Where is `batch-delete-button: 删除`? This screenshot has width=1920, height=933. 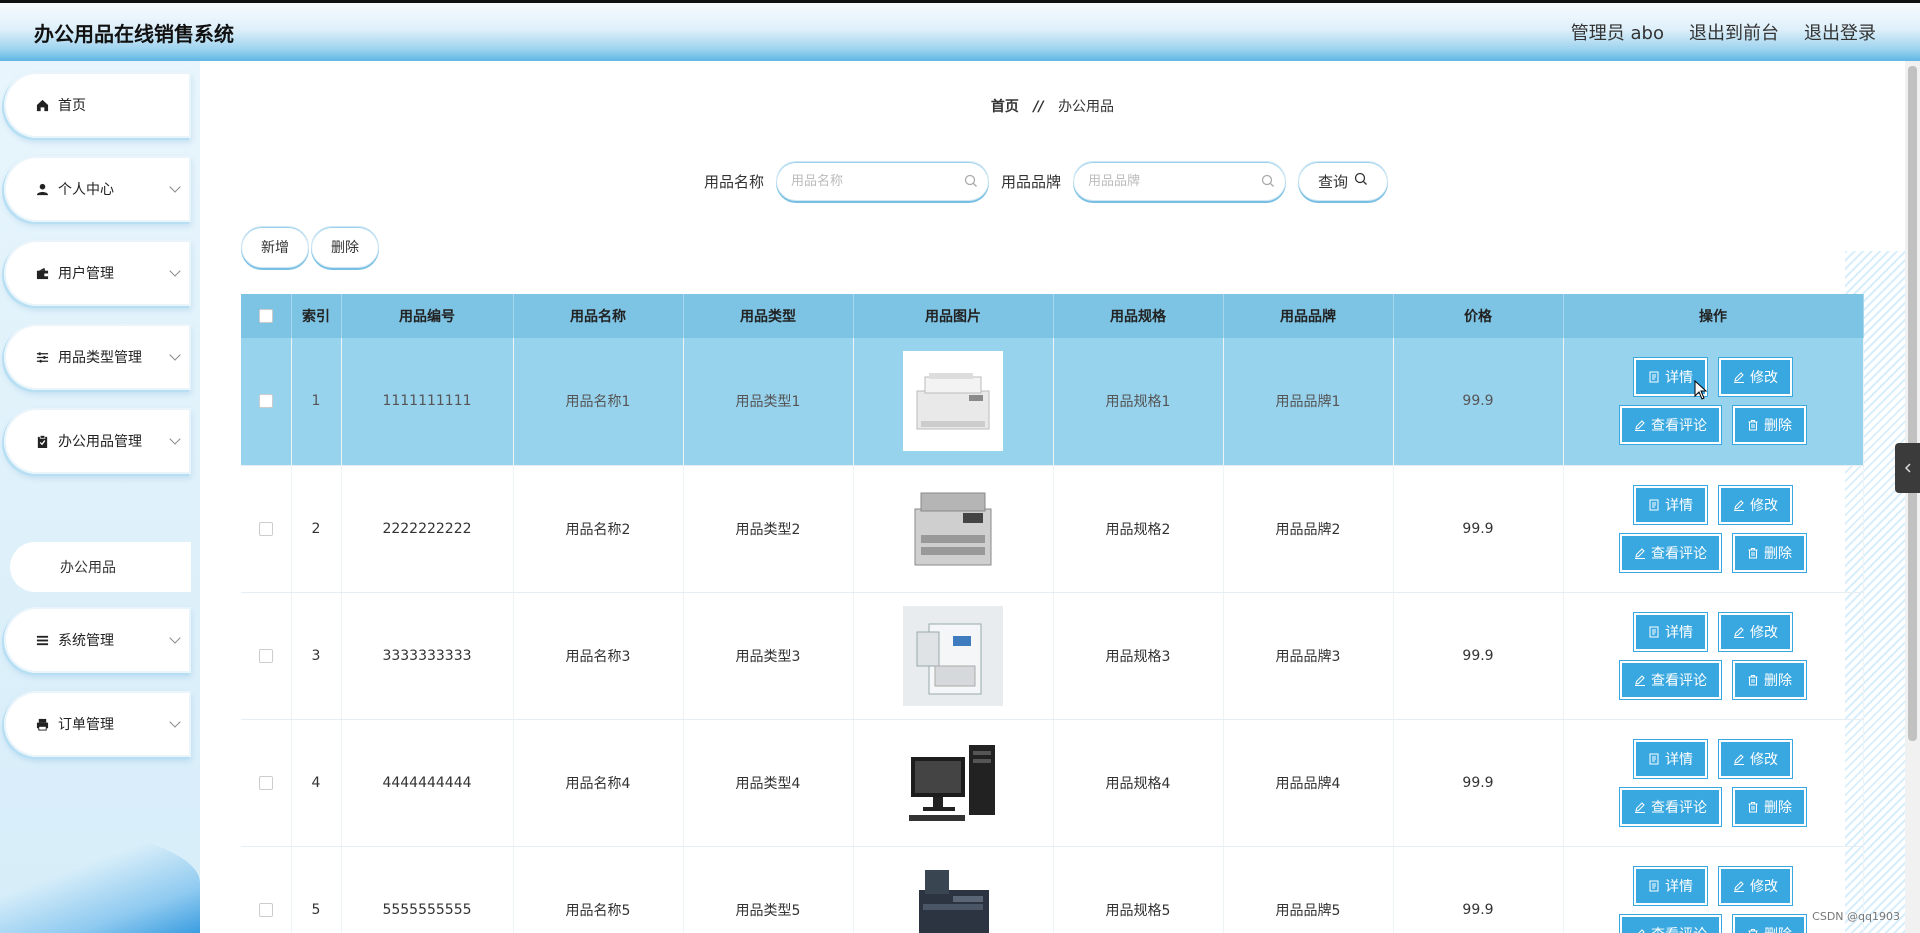
batch-delete-button: 删除 is located at coordinates (345, 247).